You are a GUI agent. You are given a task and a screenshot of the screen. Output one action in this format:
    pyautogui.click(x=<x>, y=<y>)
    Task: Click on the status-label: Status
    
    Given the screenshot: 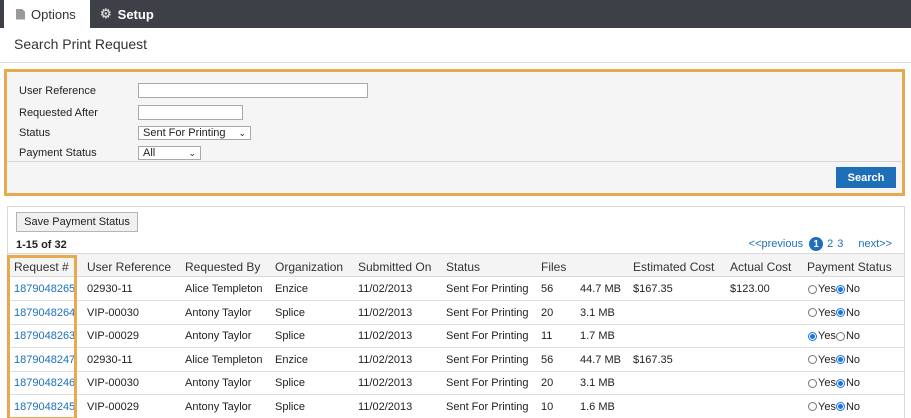 What is the action you would take?
    pyautogui.click(x=35, y=133)
    